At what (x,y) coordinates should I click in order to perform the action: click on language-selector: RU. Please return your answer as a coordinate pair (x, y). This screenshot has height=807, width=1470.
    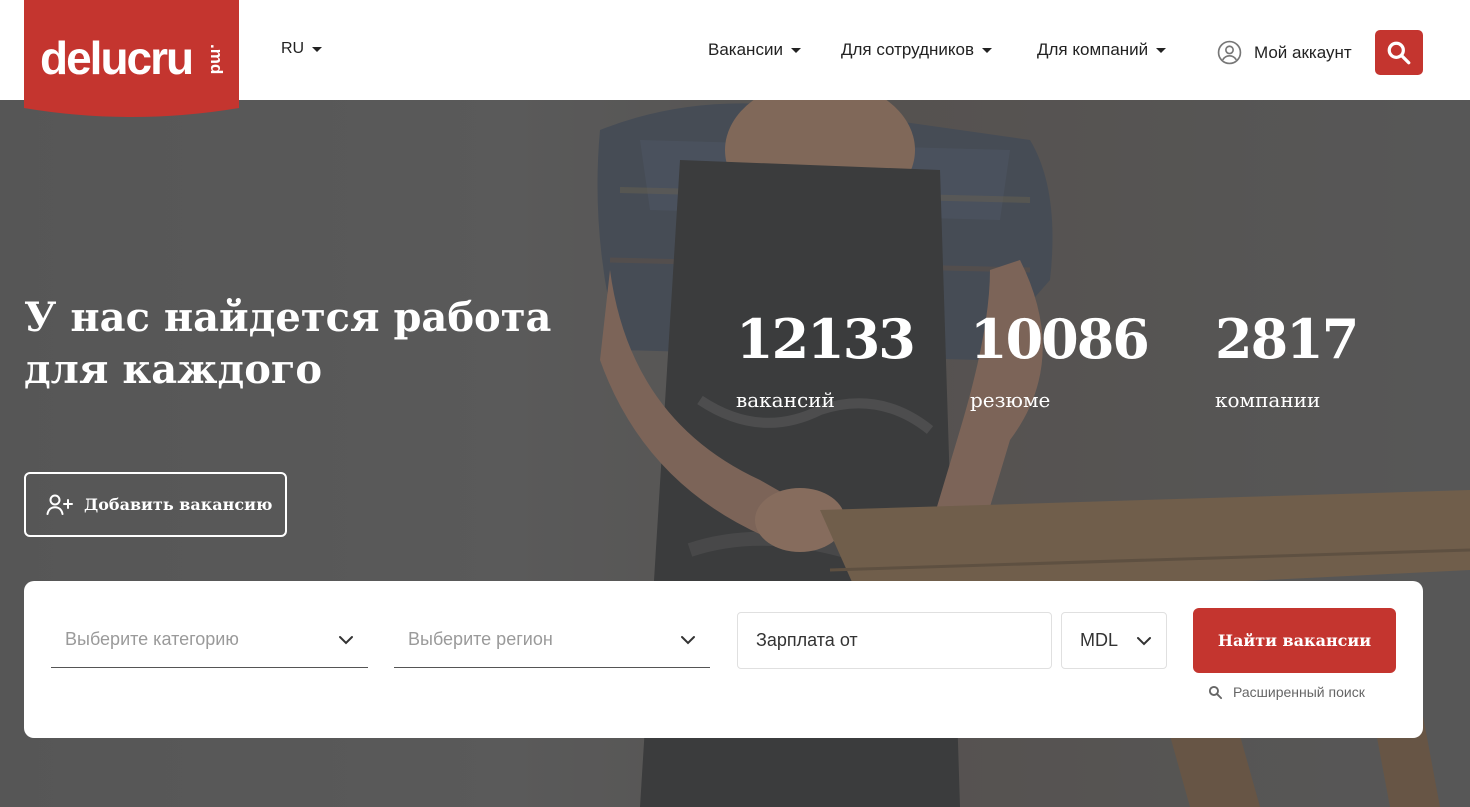
    Looking at the image, I should click on (302, 49).